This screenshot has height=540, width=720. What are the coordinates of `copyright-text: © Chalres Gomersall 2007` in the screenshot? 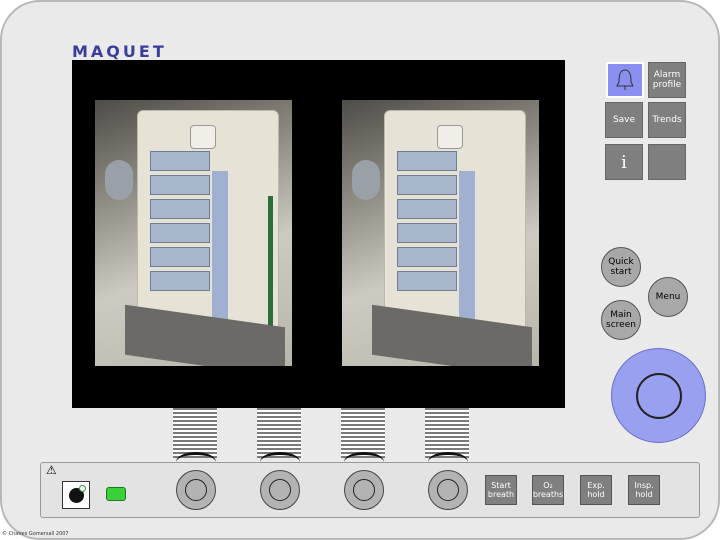 It's located at (35, 534).